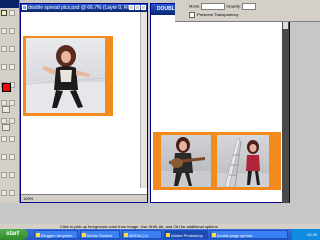 The image size is (320, 240). I want to click on start-label: start, so click(13, 234).